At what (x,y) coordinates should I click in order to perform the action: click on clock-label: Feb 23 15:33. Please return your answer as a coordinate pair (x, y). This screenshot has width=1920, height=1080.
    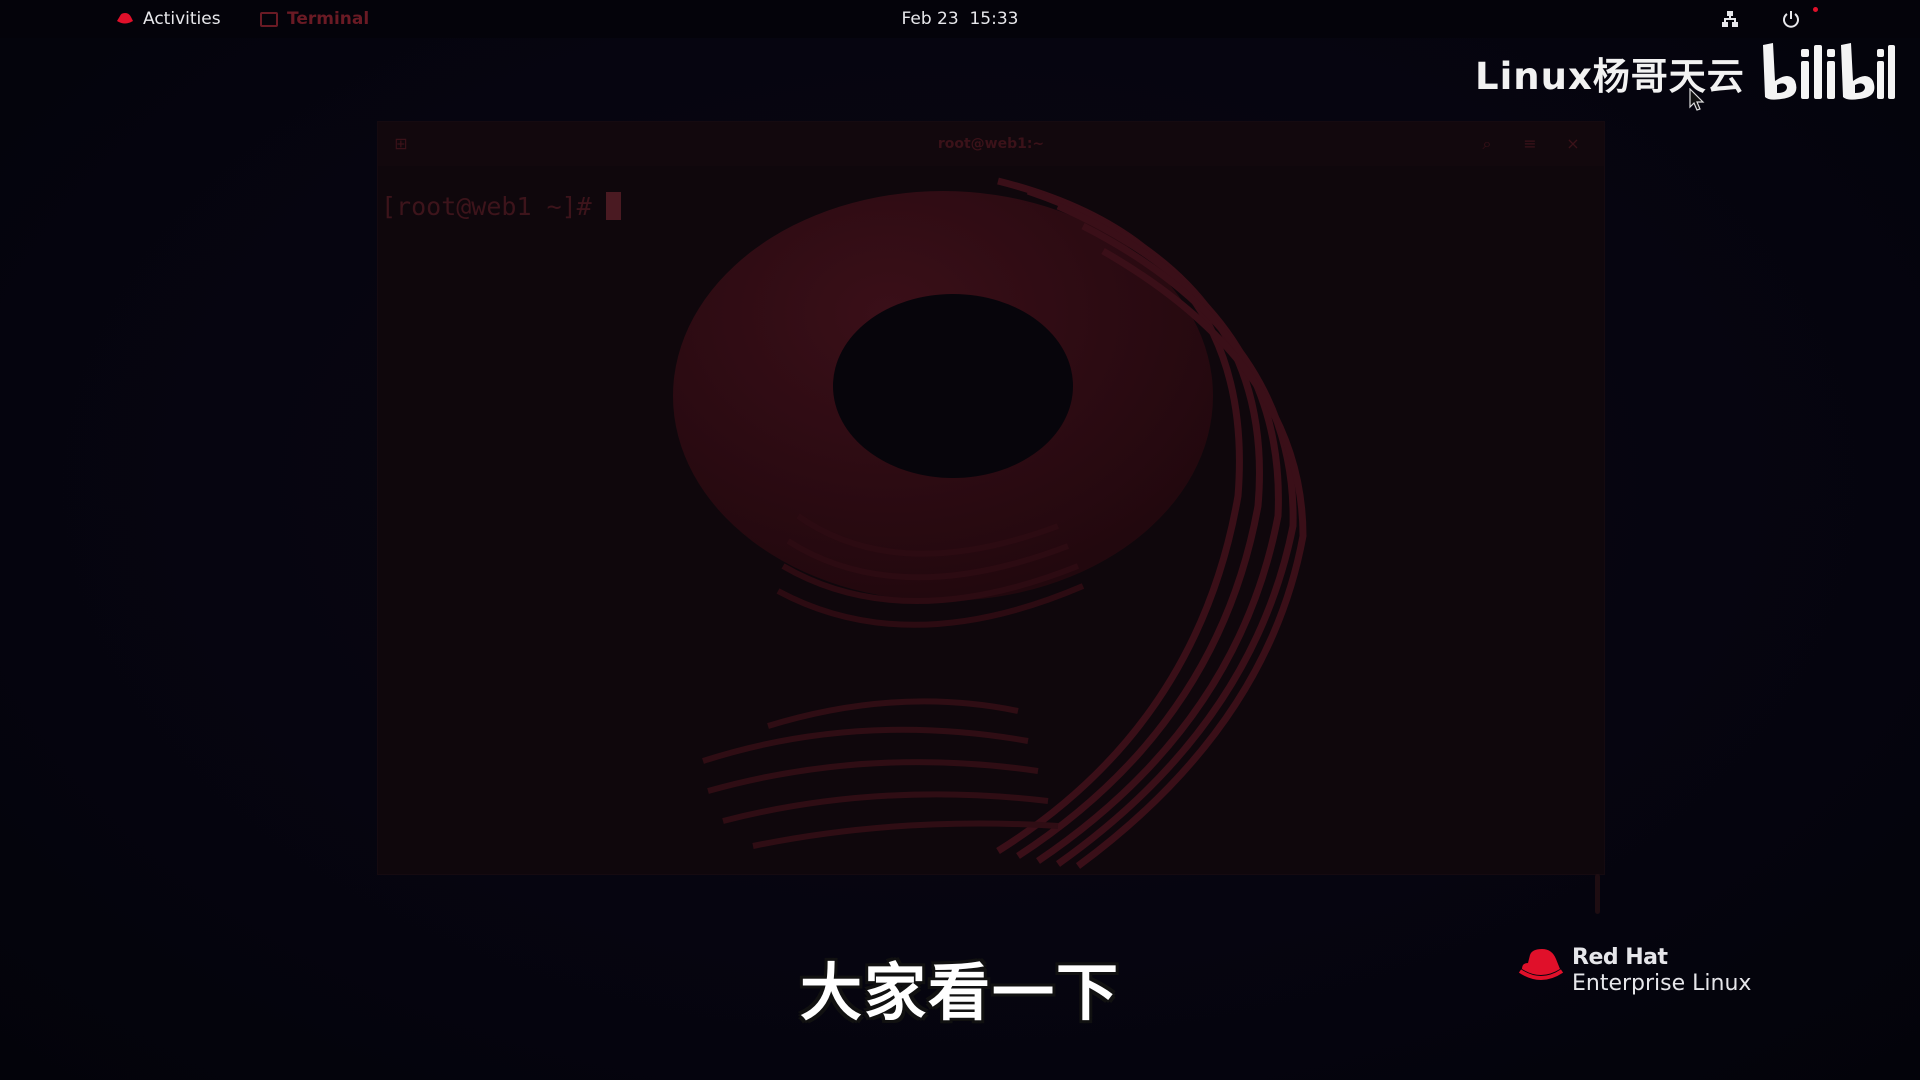
    Looking at the image, I should click on (960, 19).